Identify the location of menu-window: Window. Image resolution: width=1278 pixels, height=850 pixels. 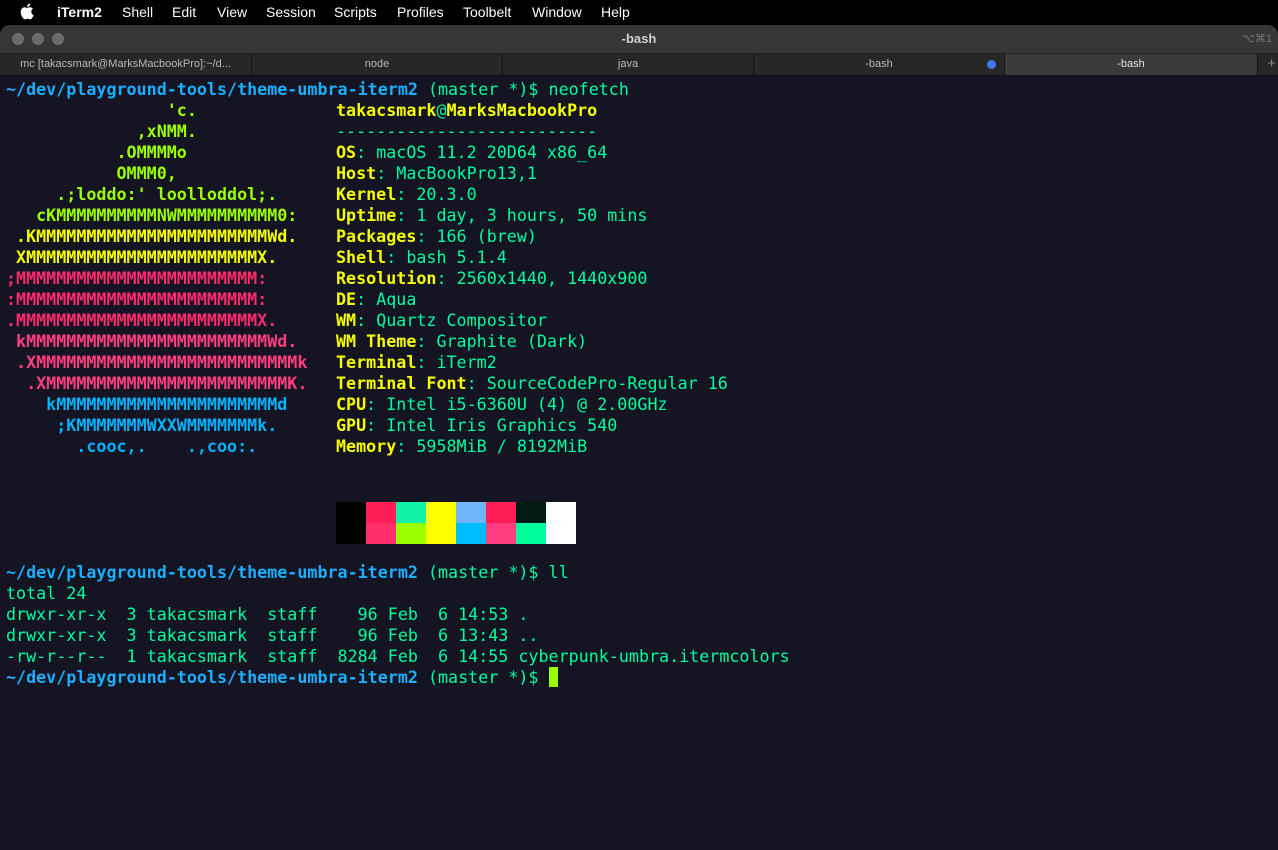
(557, 12).